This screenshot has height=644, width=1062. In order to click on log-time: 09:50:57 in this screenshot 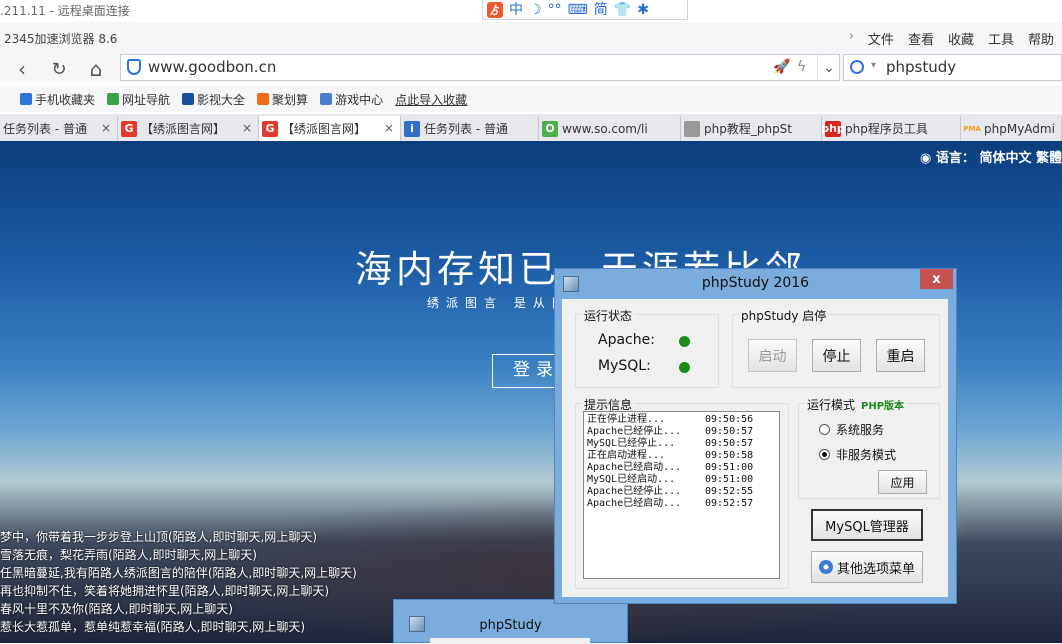, I will do `click(729, 443)`.